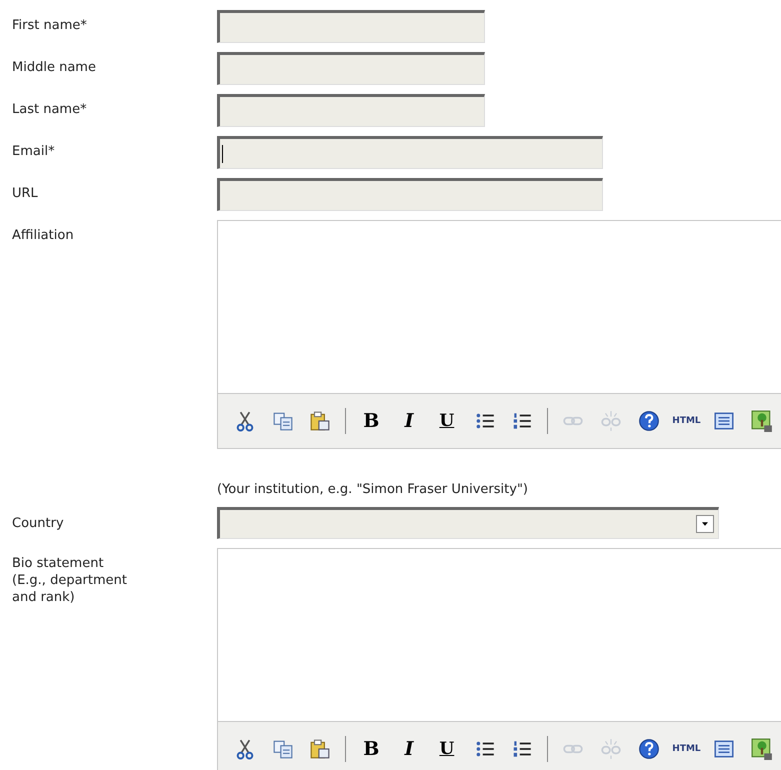  I want to click on field-label: First name*, so click(50, 26).